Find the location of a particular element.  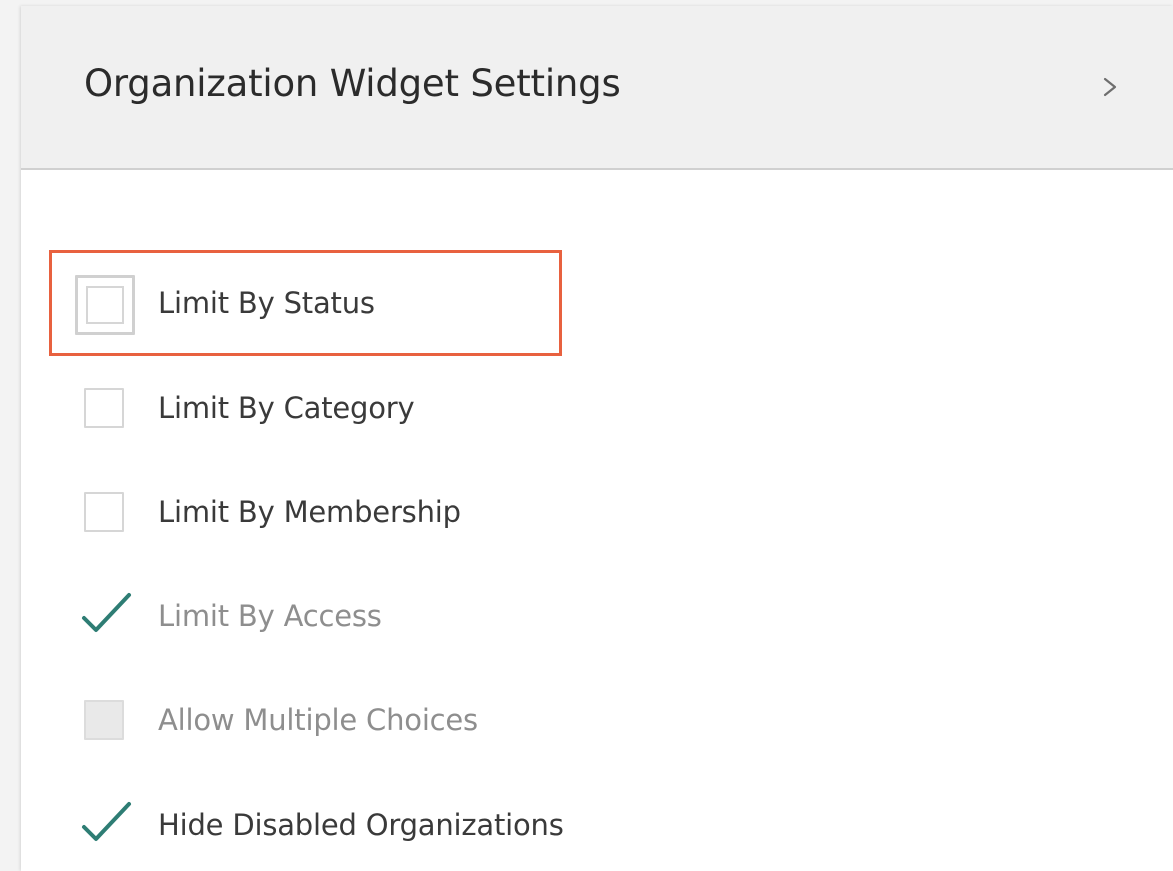

option-limit-by-membership: Limit By Membership is located at coordinates (371, 513).